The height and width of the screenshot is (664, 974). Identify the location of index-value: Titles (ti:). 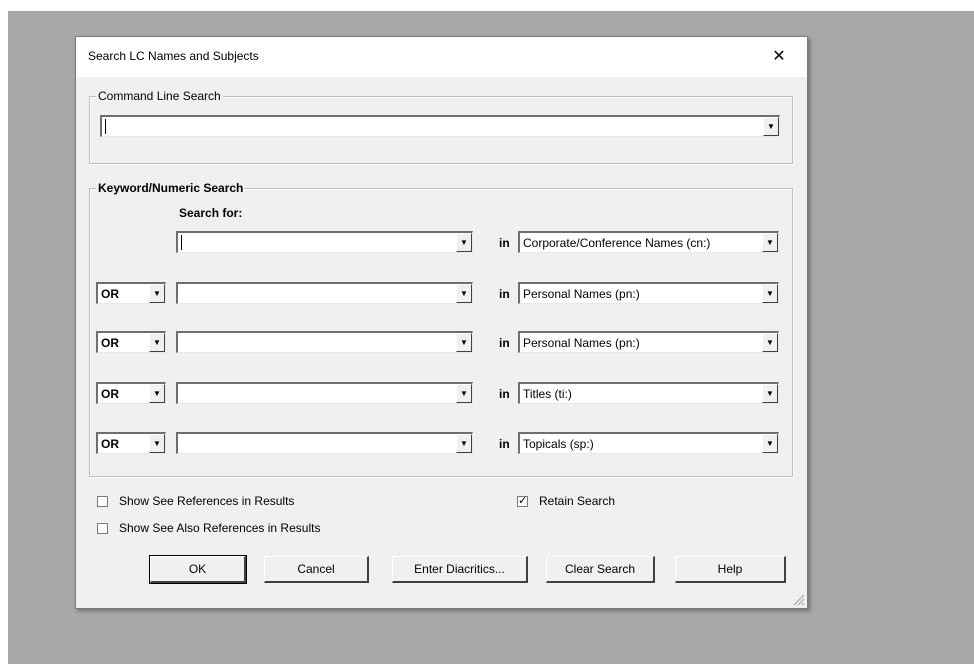
(547, 394).